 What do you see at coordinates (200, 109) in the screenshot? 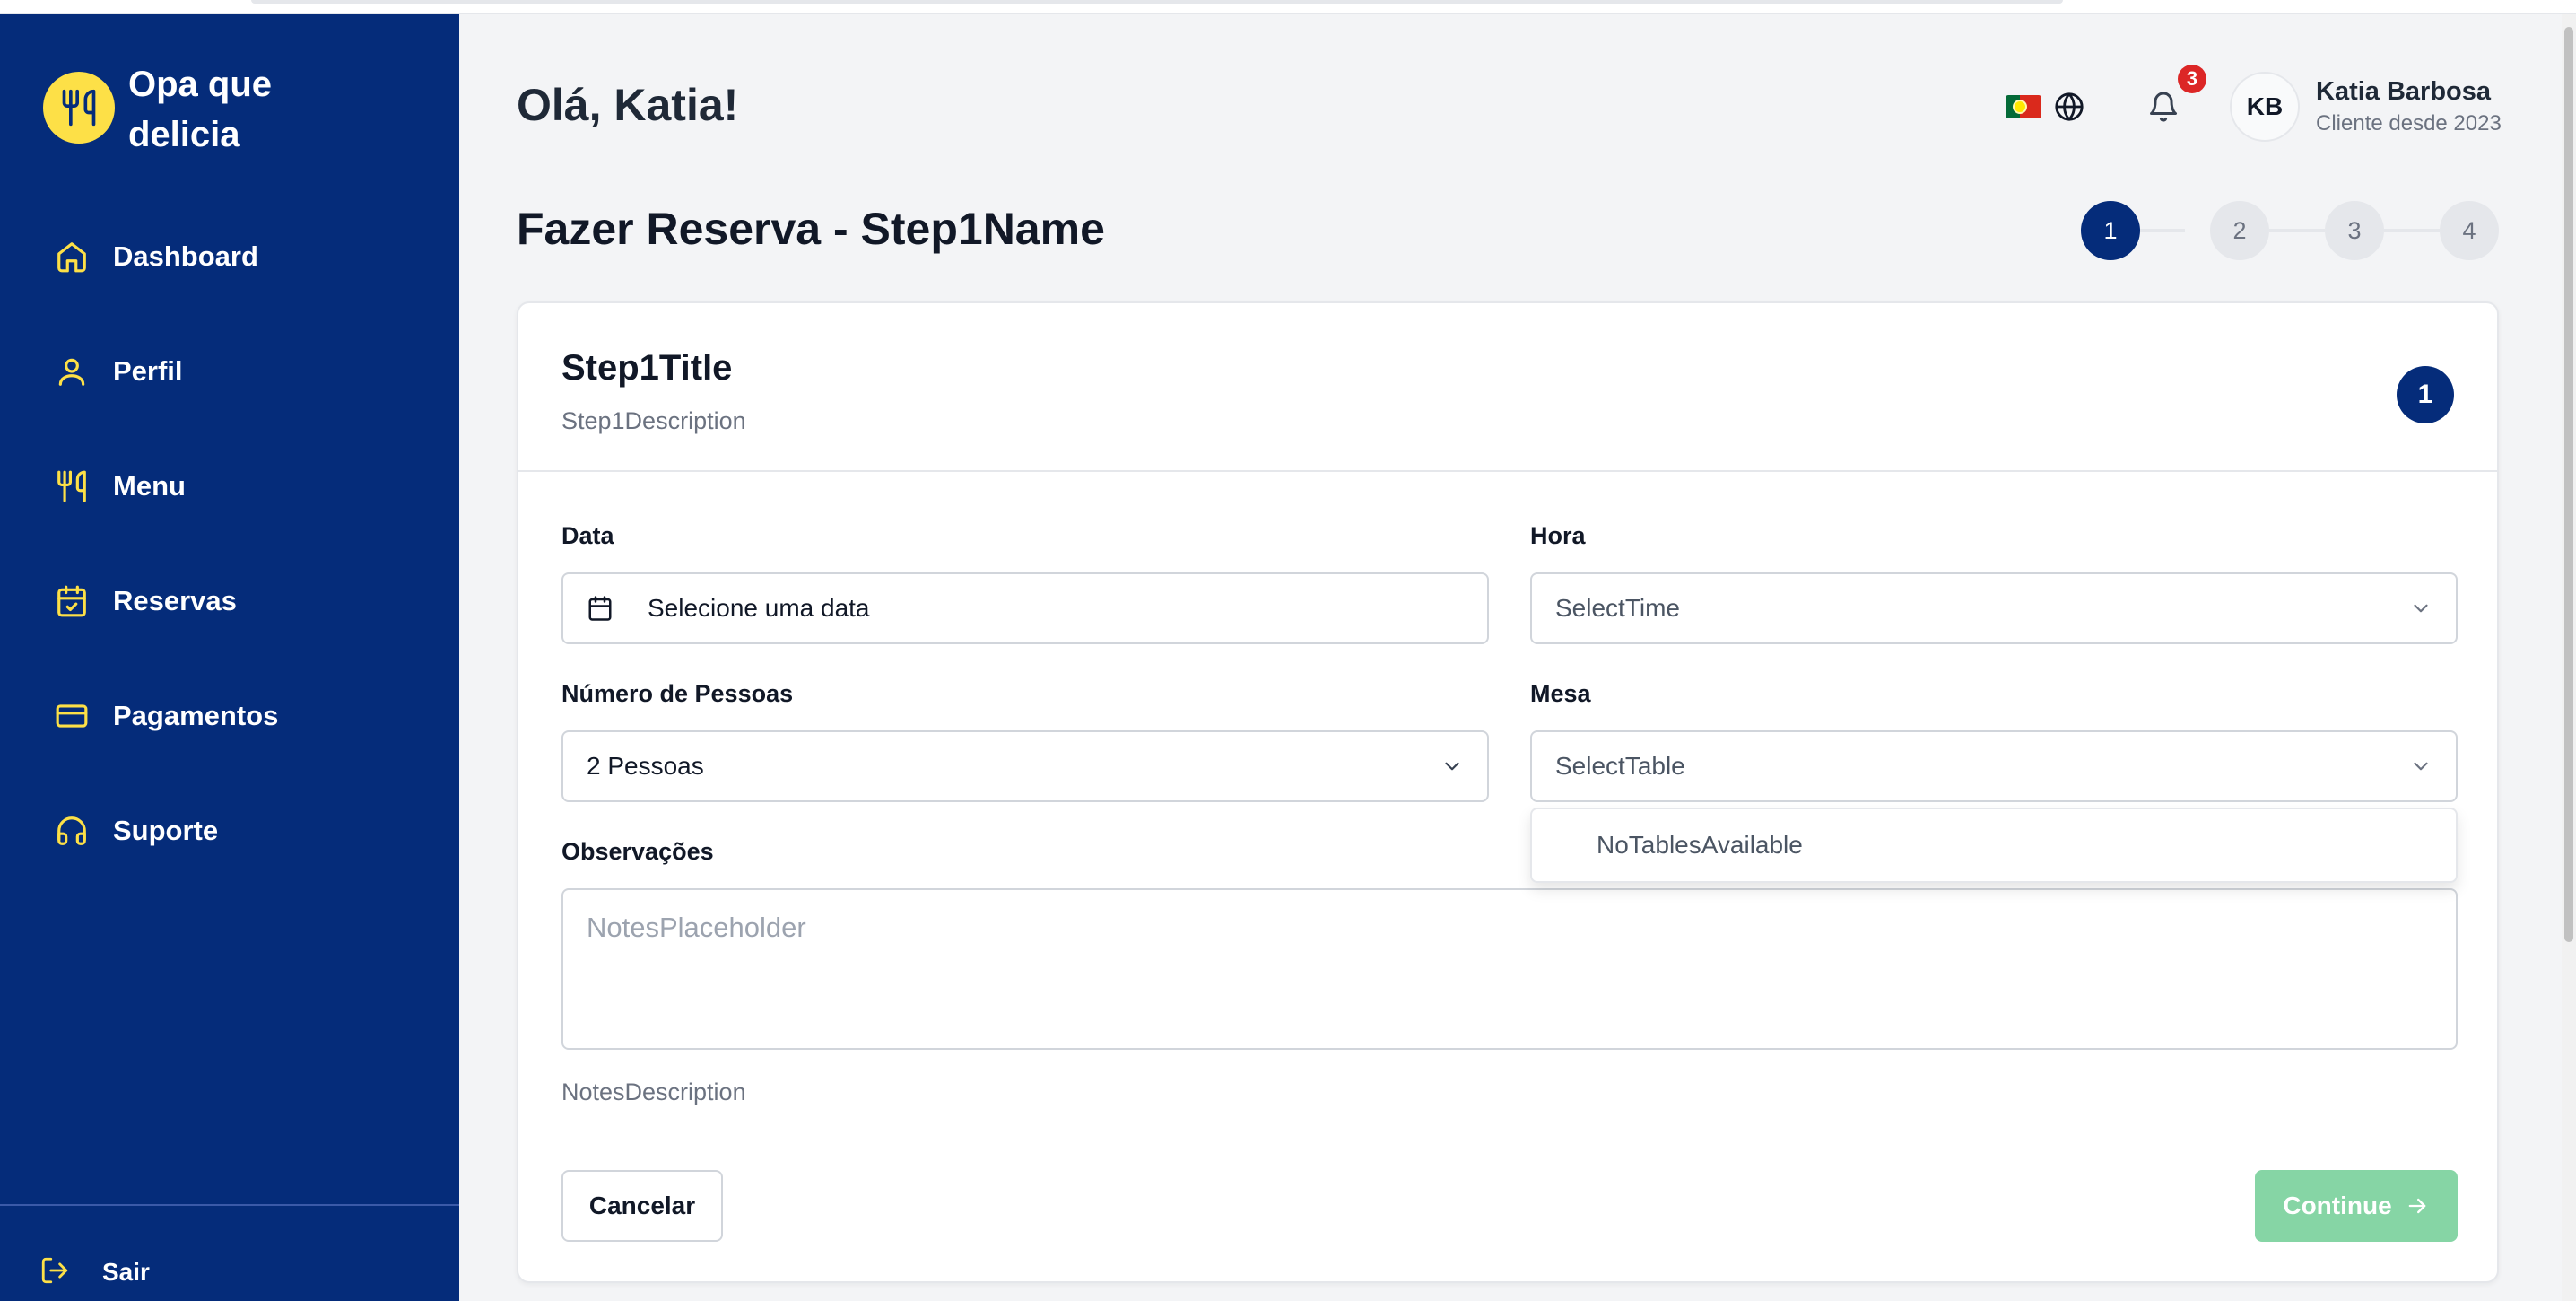
I see `brand-name: Opa que delicia` at bounding box center [200, 109].